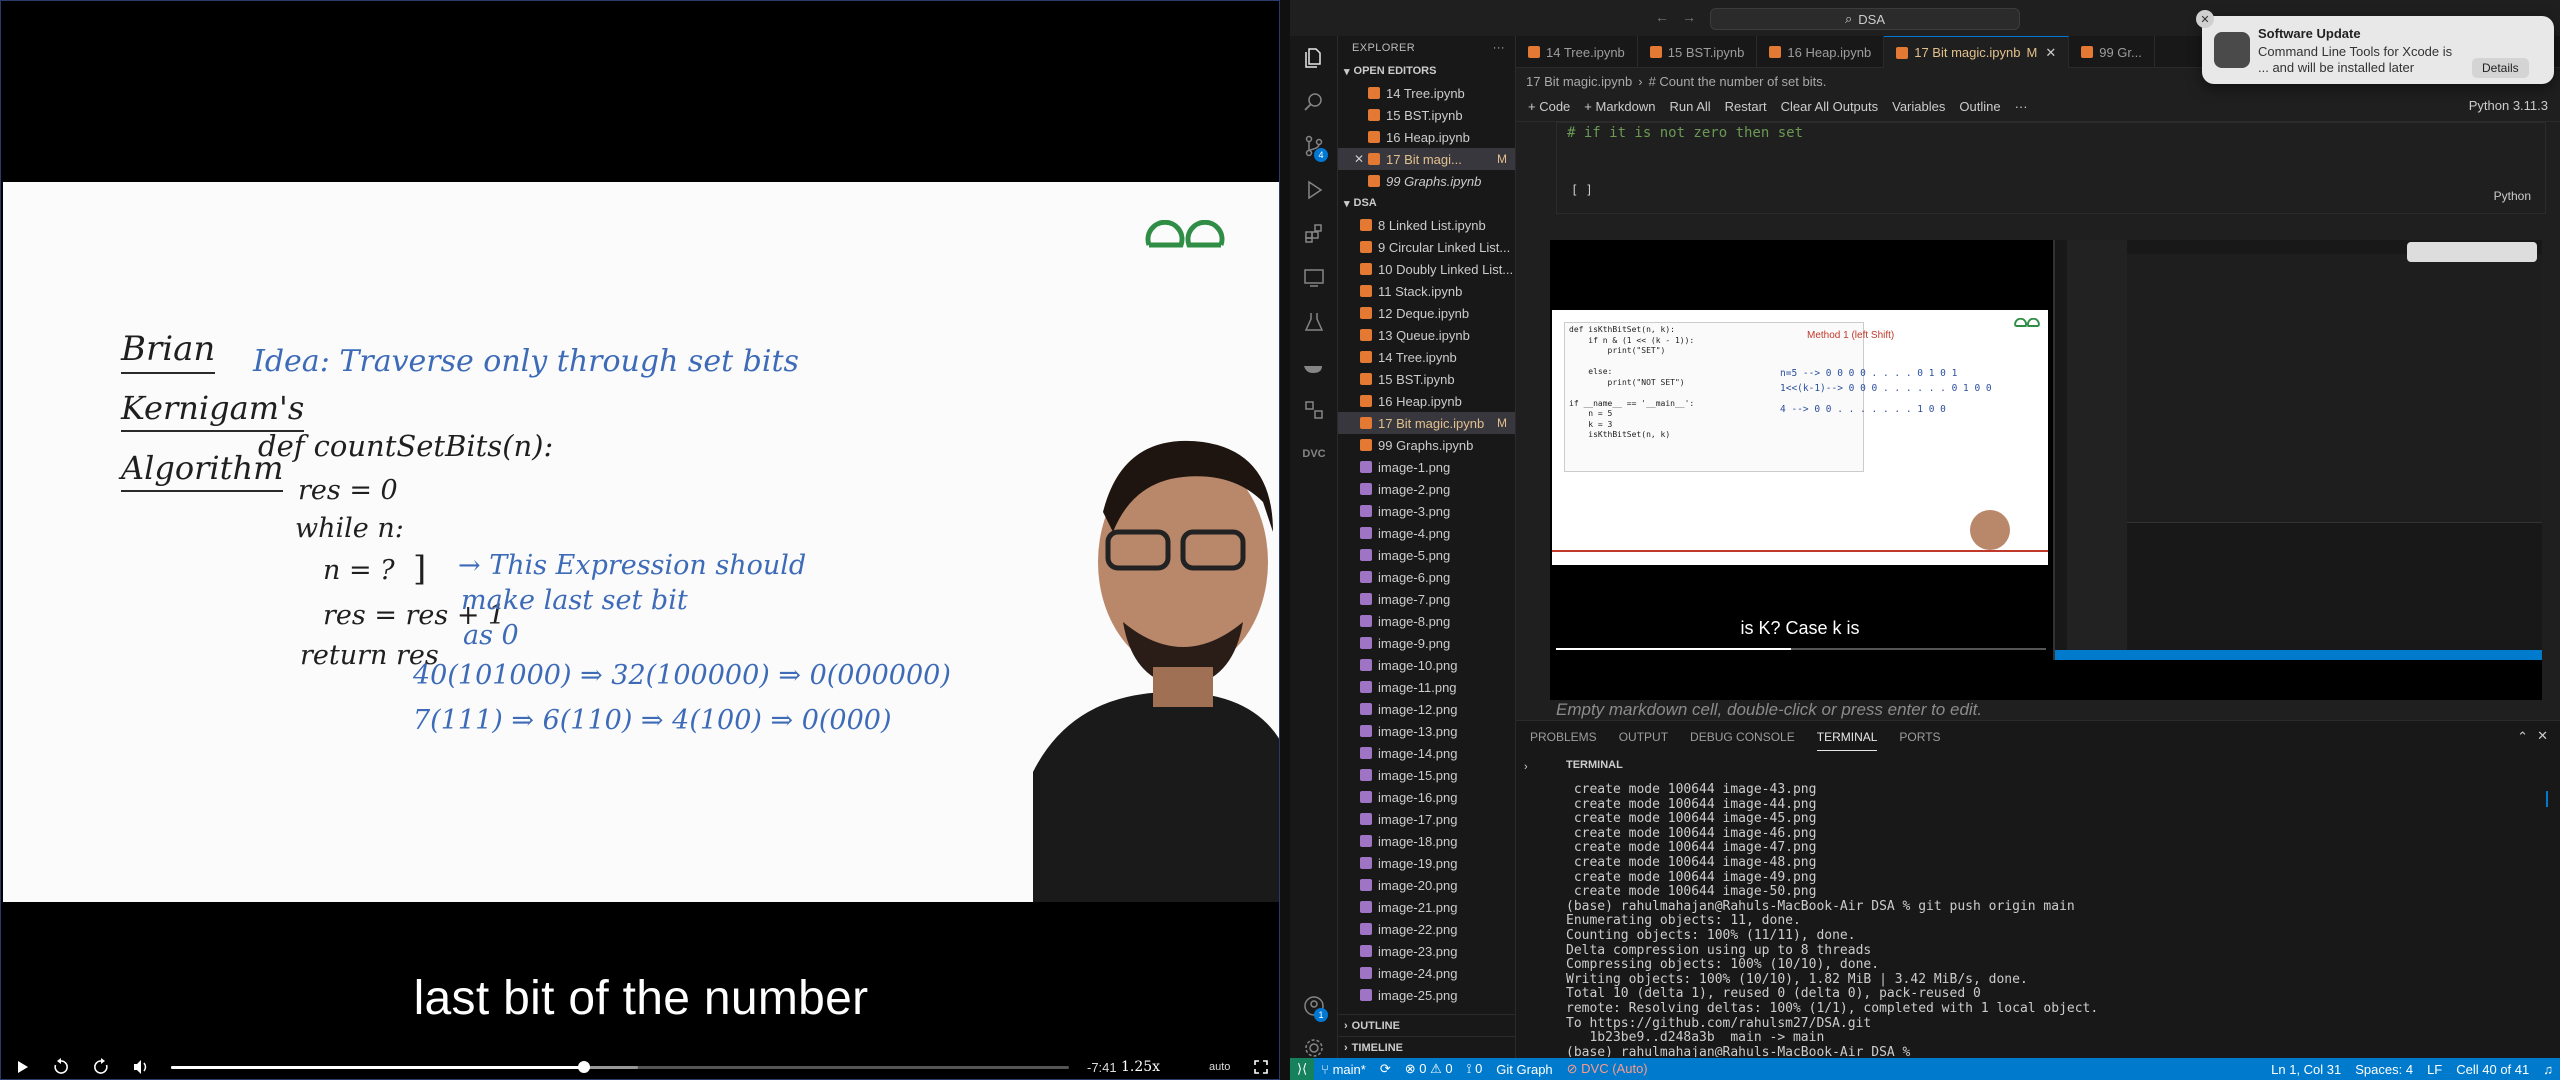 The width and height of the screenshot is (2560, 1080). I want to click on timeline-header: › TIMELINE, so click(1426, 1047).